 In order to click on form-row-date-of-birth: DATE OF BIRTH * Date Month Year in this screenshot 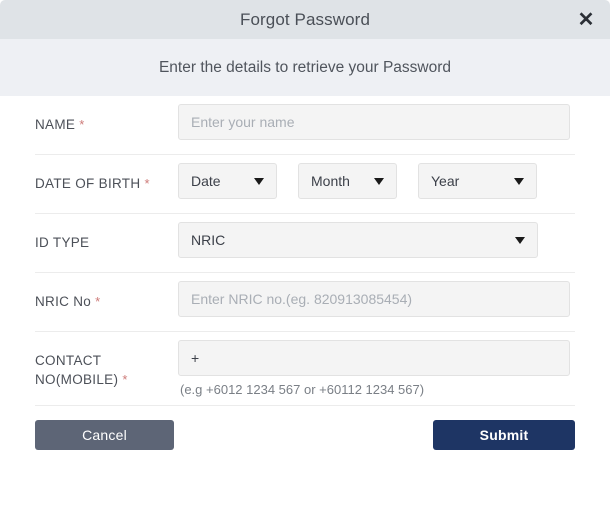, I will do `click(305, 184)`.